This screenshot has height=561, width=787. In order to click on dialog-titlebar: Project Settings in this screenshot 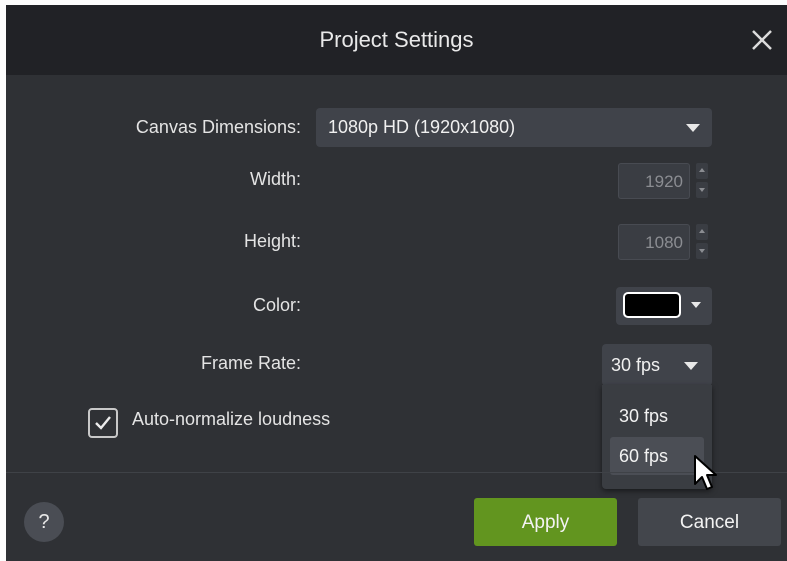, I will do `click(396, 40)`.